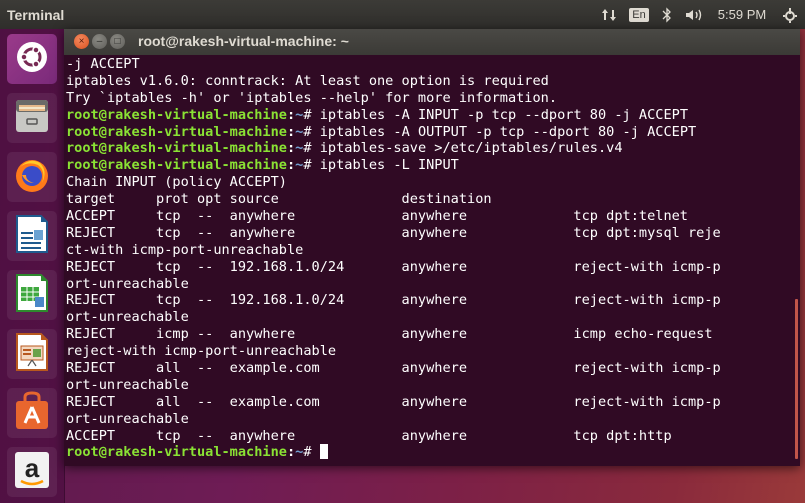 Image resolution: width=805 pixels, height=503 pixels. What do you see at coordinates (667, 14) in the screenshot?
I see `bluetooth-icon` at bounding box center [667, 14].